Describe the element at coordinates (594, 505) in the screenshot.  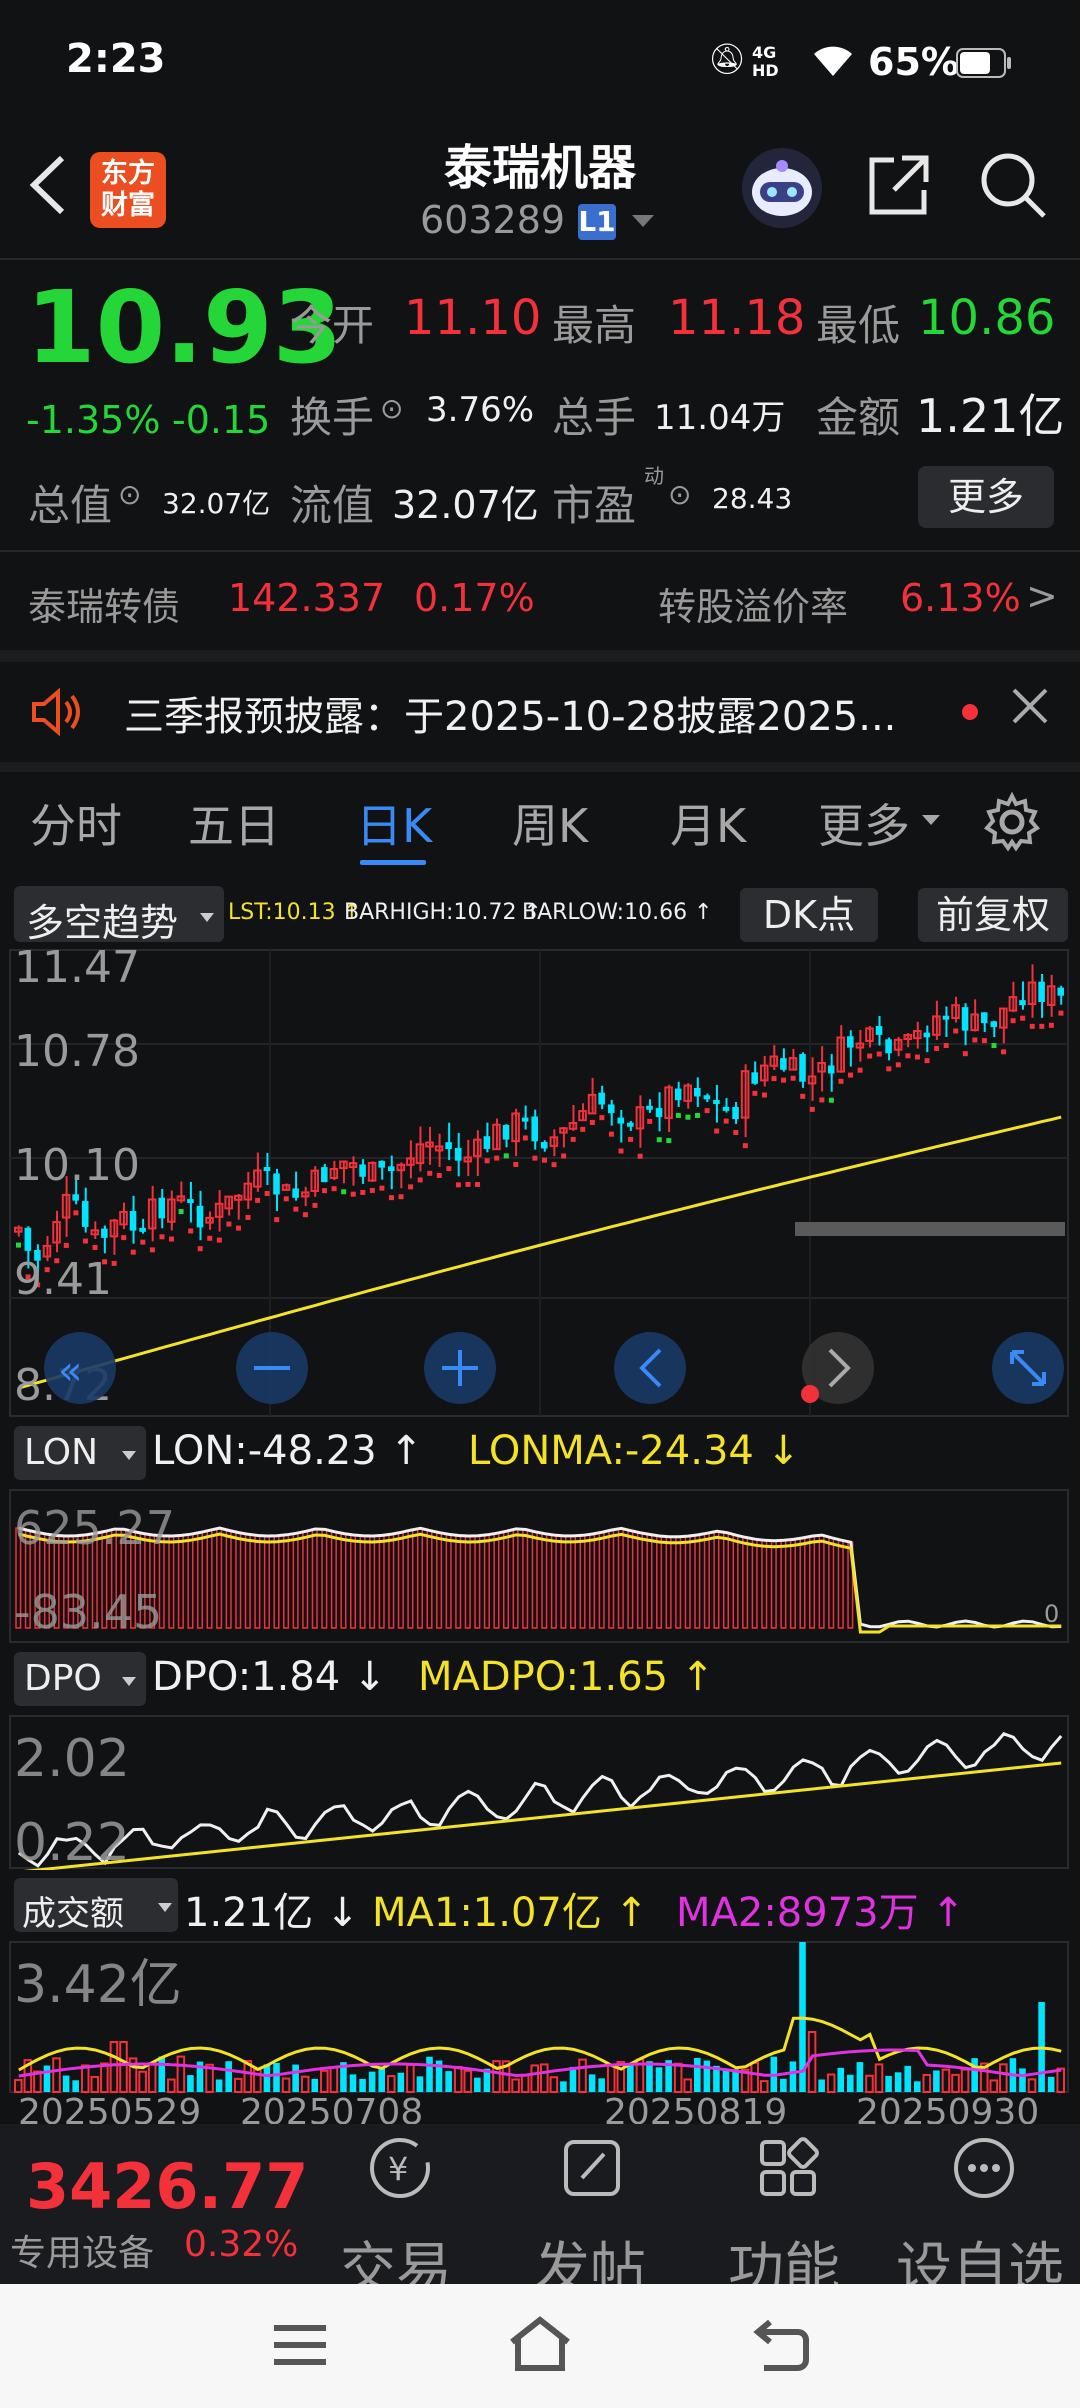
I see `pe-label: 市盈` at that location.